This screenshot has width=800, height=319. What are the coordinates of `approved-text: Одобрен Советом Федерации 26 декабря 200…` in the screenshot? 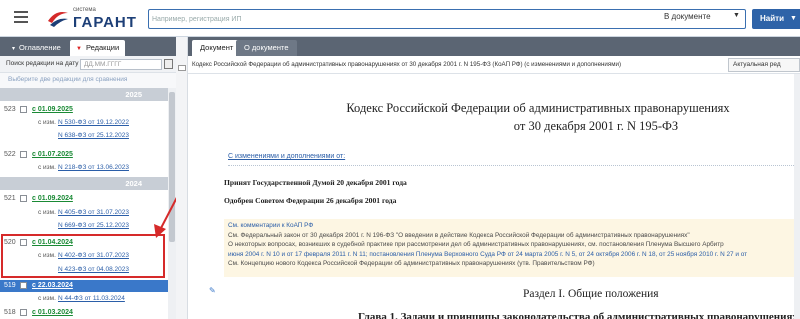 It's located at (310, 200).